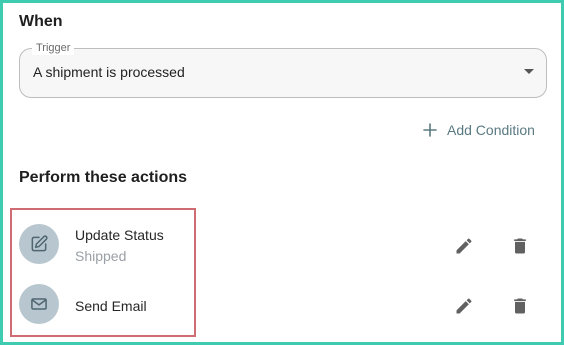  Describe the element at coordinates (529, 71) in the screenshot. I see `chevron-down-icon` at that location.